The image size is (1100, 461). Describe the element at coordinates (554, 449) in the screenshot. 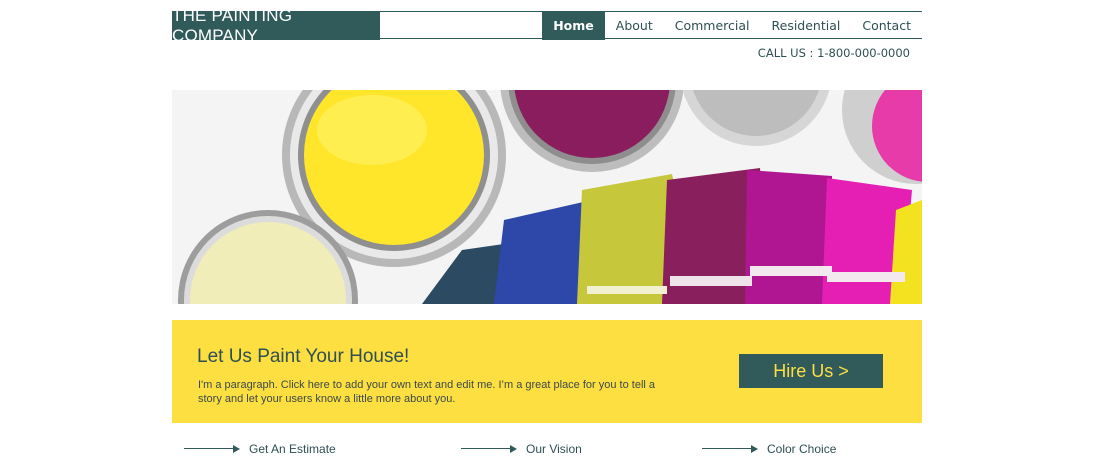

I see `our-vision-label: Our Vision` at that location.